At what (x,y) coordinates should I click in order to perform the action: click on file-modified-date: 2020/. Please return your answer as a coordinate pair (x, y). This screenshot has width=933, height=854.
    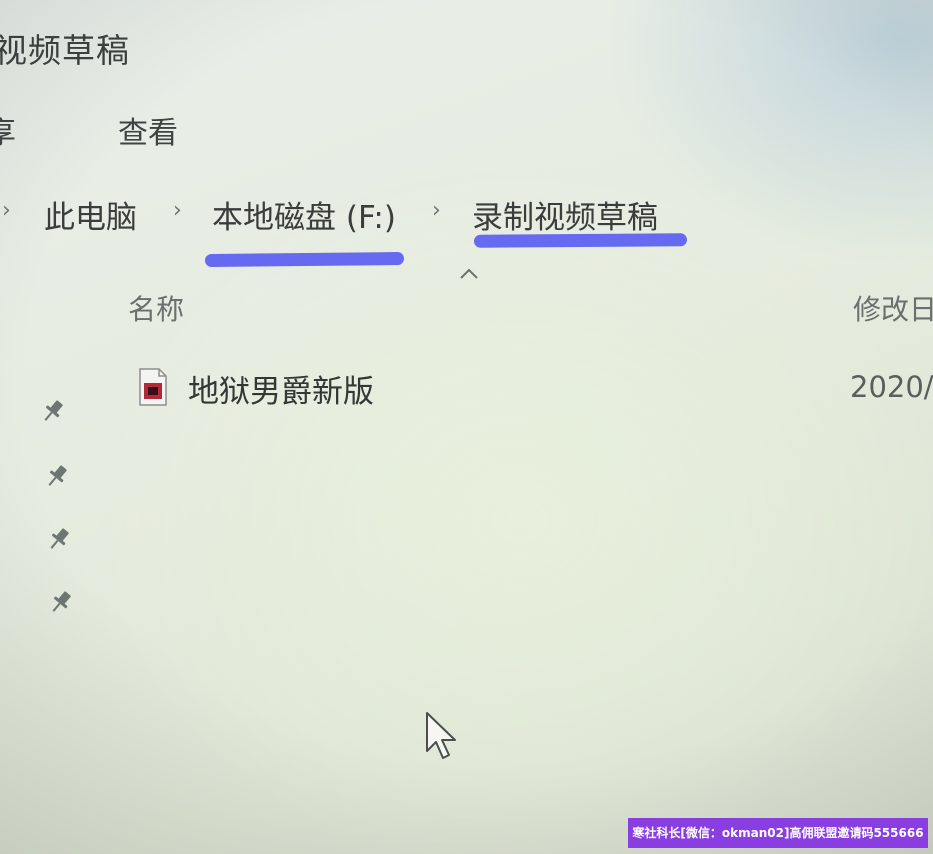
    Looking at the image, I should click on (891, 387).